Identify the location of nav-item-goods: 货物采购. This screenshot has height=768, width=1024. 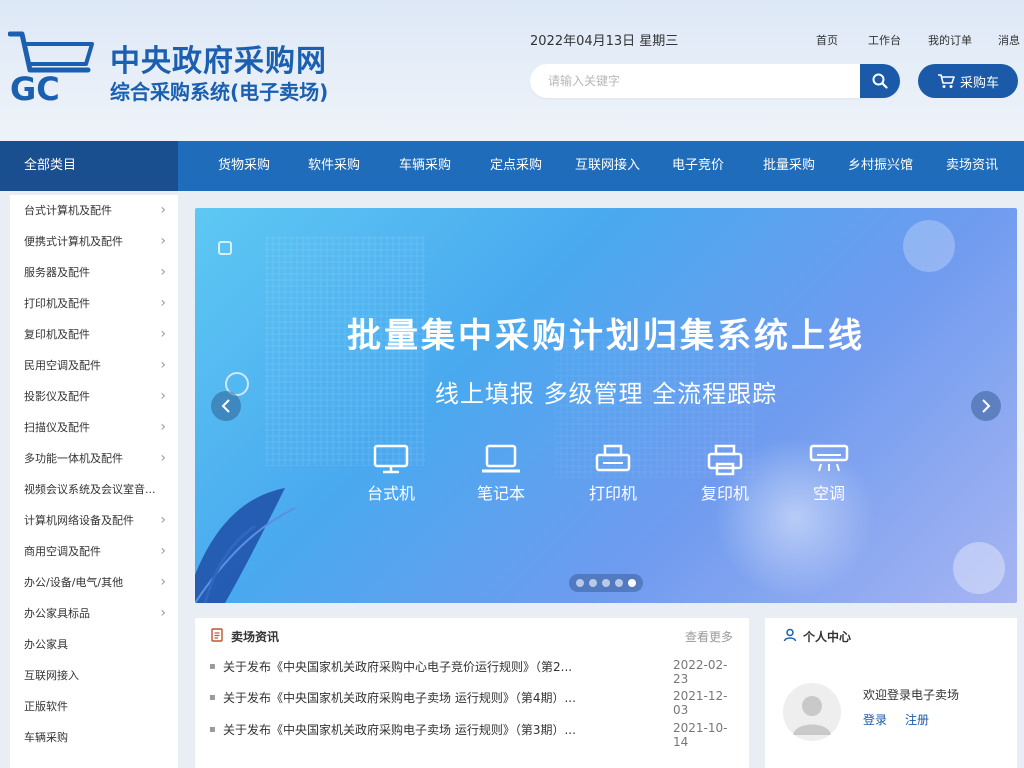
(244, 166).